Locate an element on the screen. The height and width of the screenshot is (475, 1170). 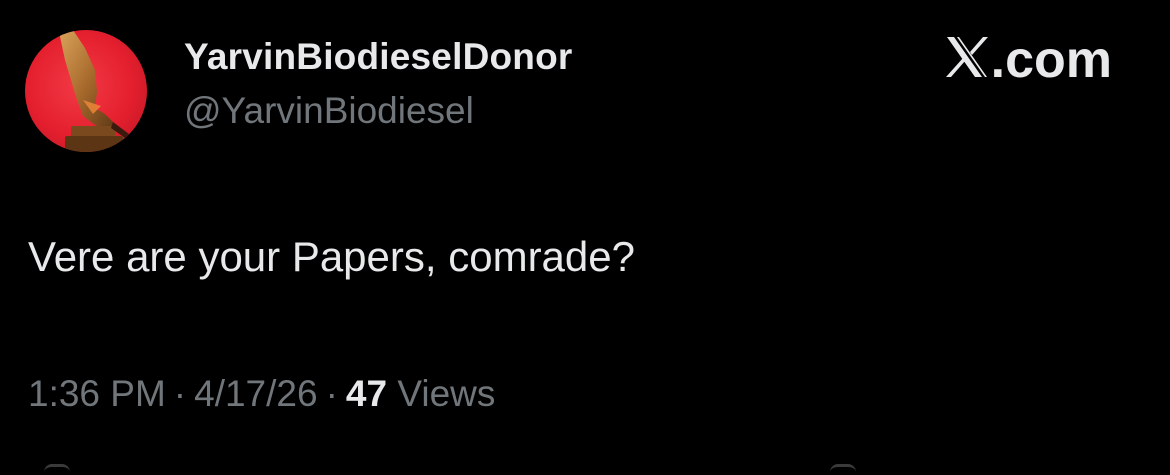
award-statue-icon is located at coordinates (94, 91).